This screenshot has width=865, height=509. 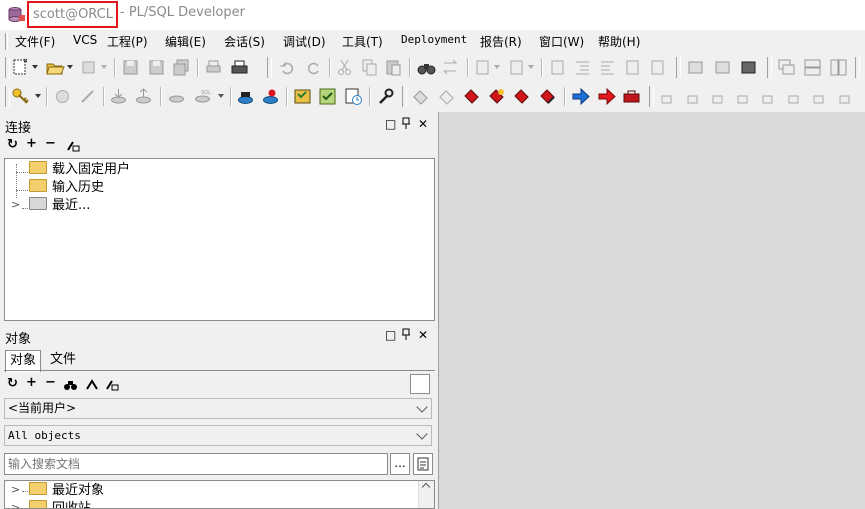 I want to click on printer-icon, so click(x=239, y=67).